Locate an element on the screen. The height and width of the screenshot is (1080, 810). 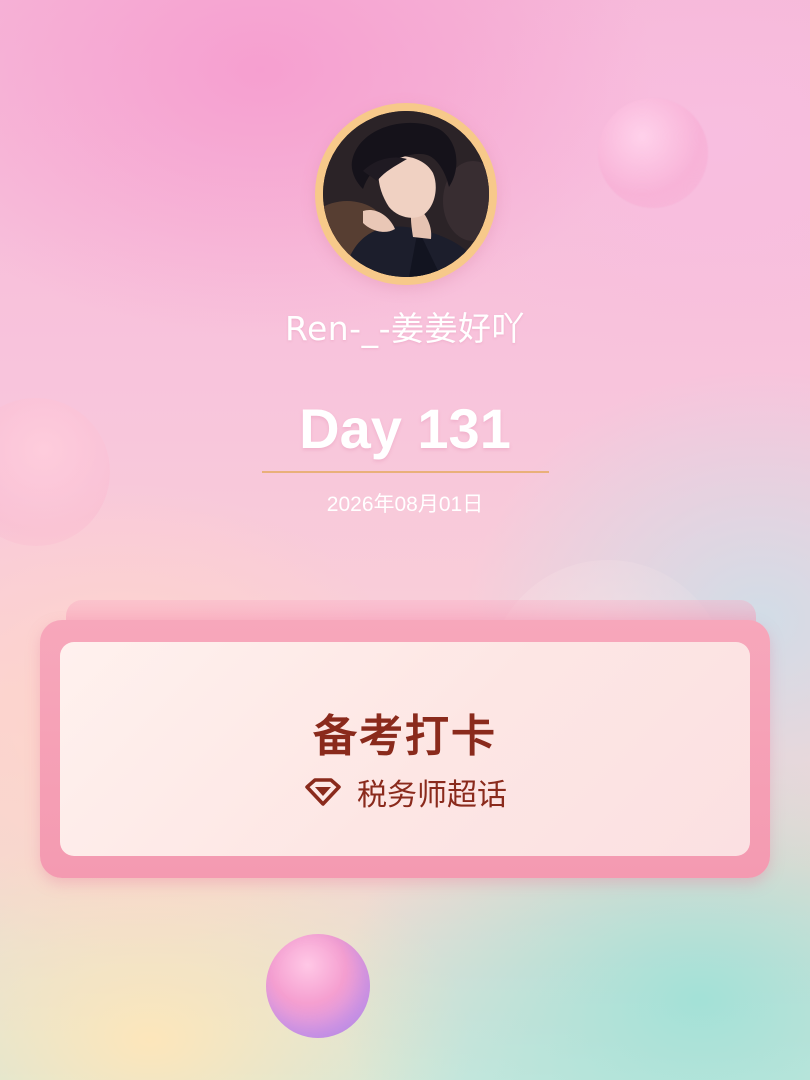
username: Ren-_-姜姜好吖 is located at coordinates (405, 328).